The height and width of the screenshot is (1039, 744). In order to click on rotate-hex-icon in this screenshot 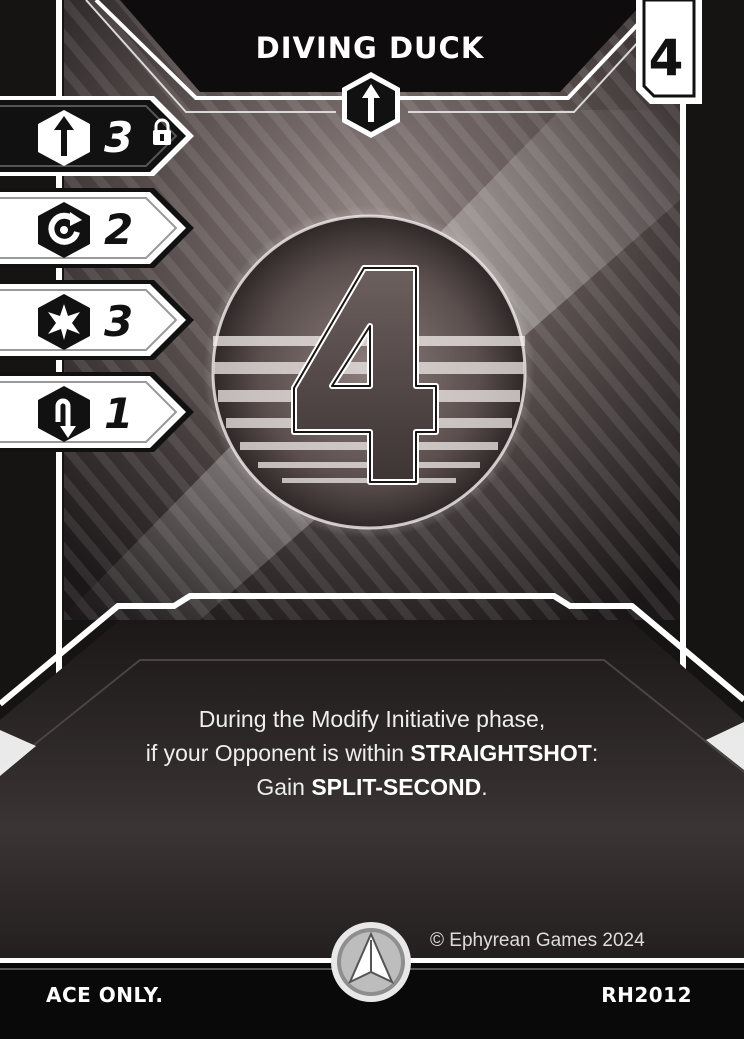, I will do `click(64, 230)`.